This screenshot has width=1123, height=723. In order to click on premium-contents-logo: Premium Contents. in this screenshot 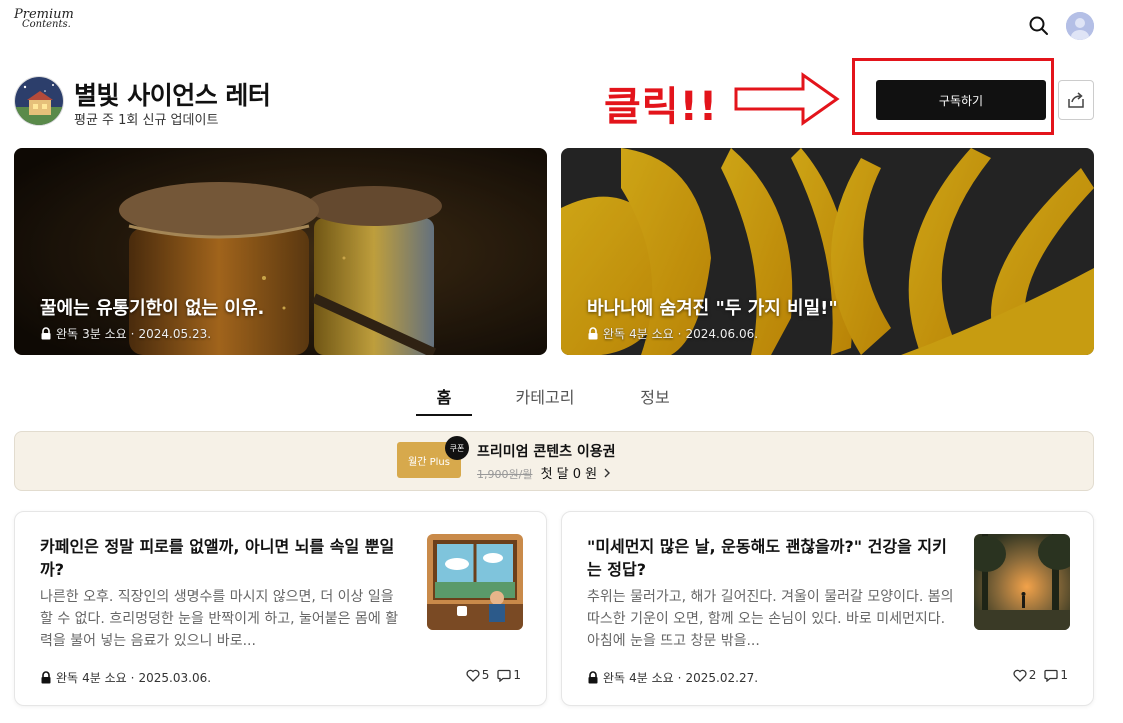, I will do `click(44, 19)`.